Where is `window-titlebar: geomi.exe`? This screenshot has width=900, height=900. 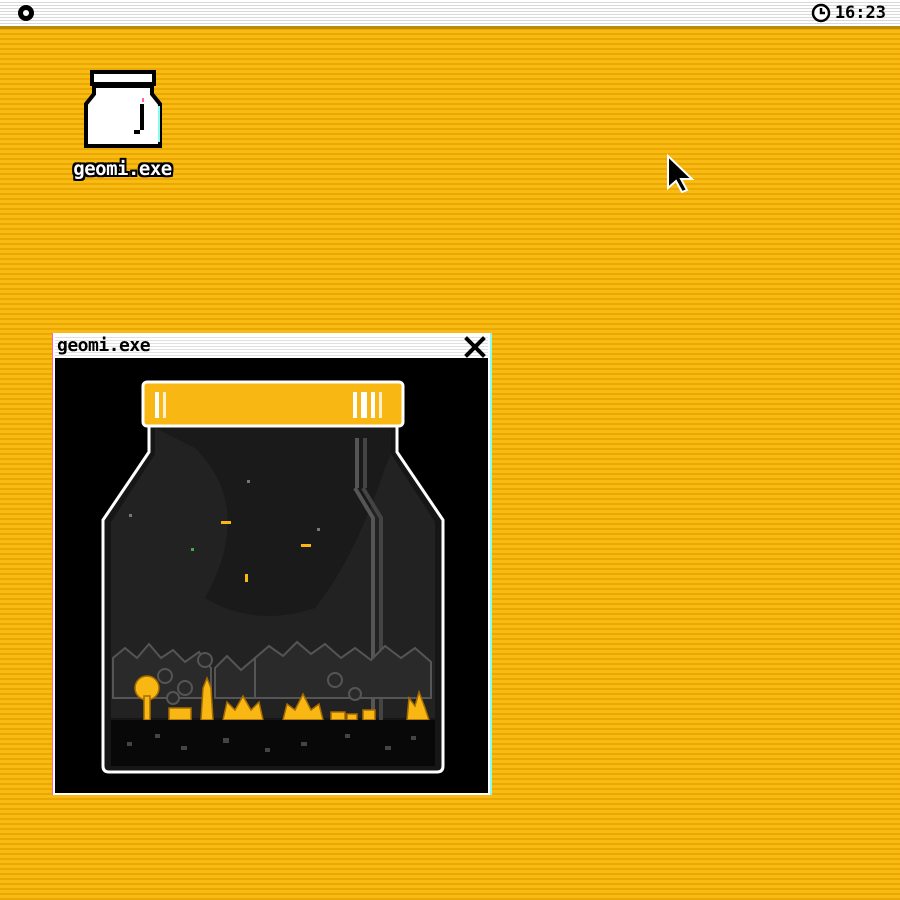 window-titlebar: geomi.exe is located at coordinates (271, 346).